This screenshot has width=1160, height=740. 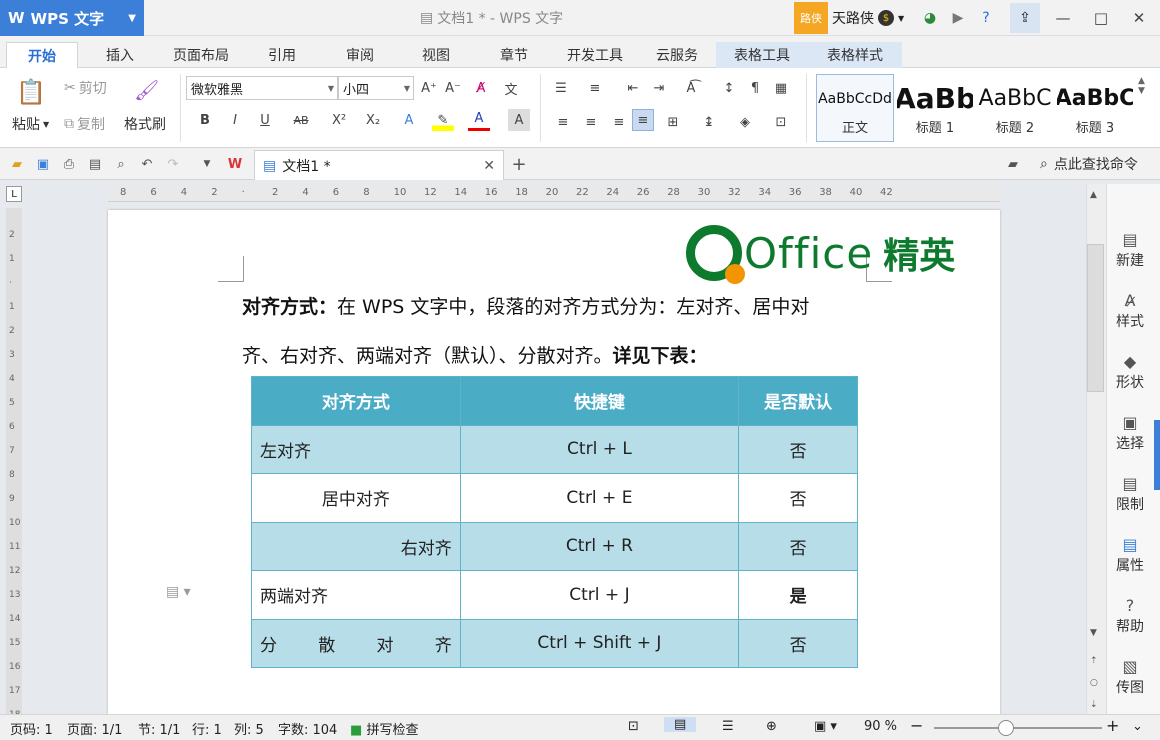 What do you see at coordinates (1094, 683) in the screenshot?
I see `page-nav-icons: ⇡ ○ ⇣` at bounding box center [1094, 683].